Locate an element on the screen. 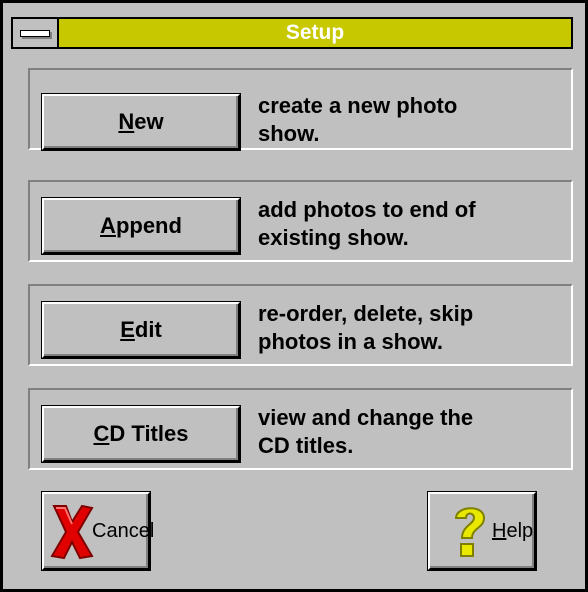 The width and height of the screenshot is (588, 592). new-description: create a new photo show. is located at coordinates (357, 120).